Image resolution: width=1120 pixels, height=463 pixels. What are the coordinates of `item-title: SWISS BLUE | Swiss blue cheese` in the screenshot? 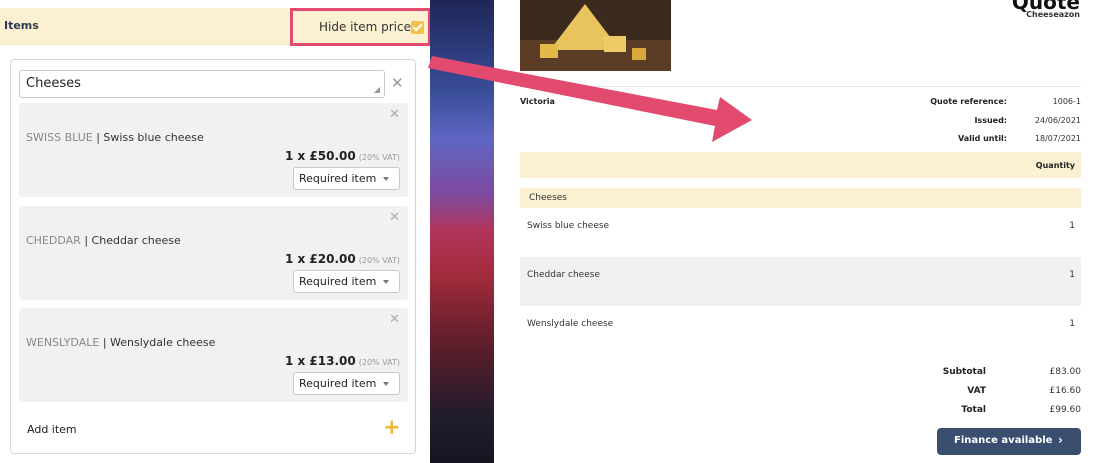 It's located at (115, 137).